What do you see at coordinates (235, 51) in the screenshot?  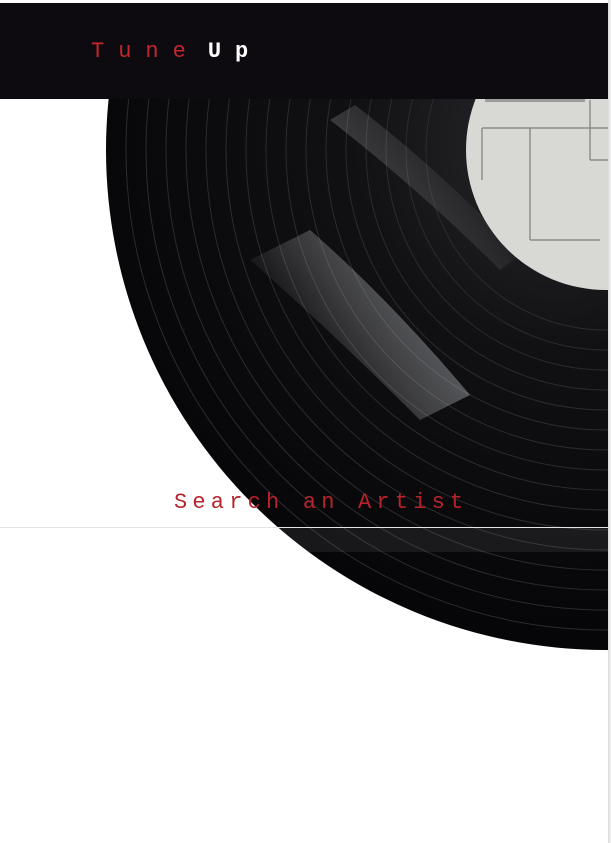 I see `brand-word-up: Up` at bounding box center [235, 51].